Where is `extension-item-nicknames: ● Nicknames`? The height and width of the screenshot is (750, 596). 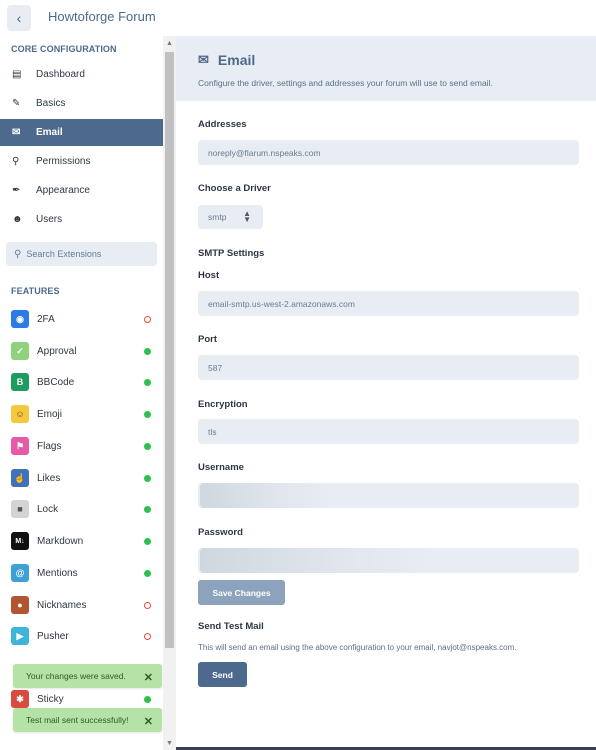
extension-item-nicknames: ● Nicknames is located at coordinates (81, 605).